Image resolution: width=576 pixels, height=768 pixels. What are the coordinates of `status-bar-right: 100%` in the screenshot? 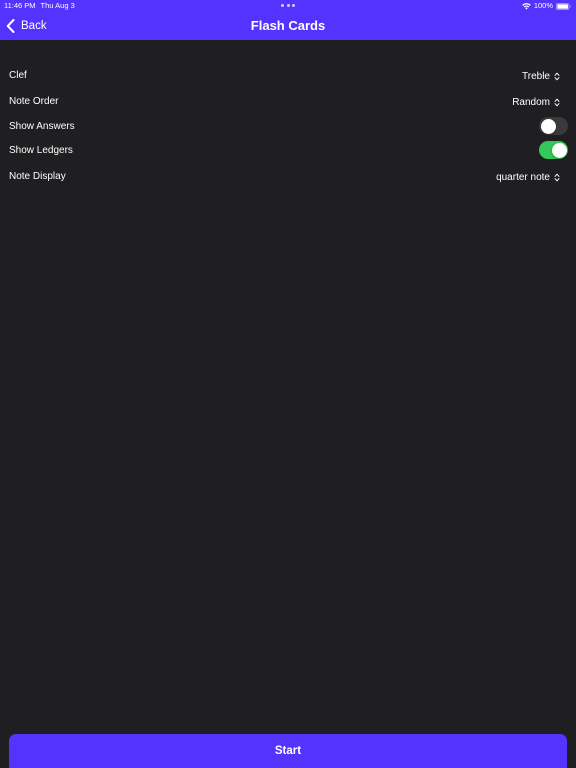 It's located at (546, 6).